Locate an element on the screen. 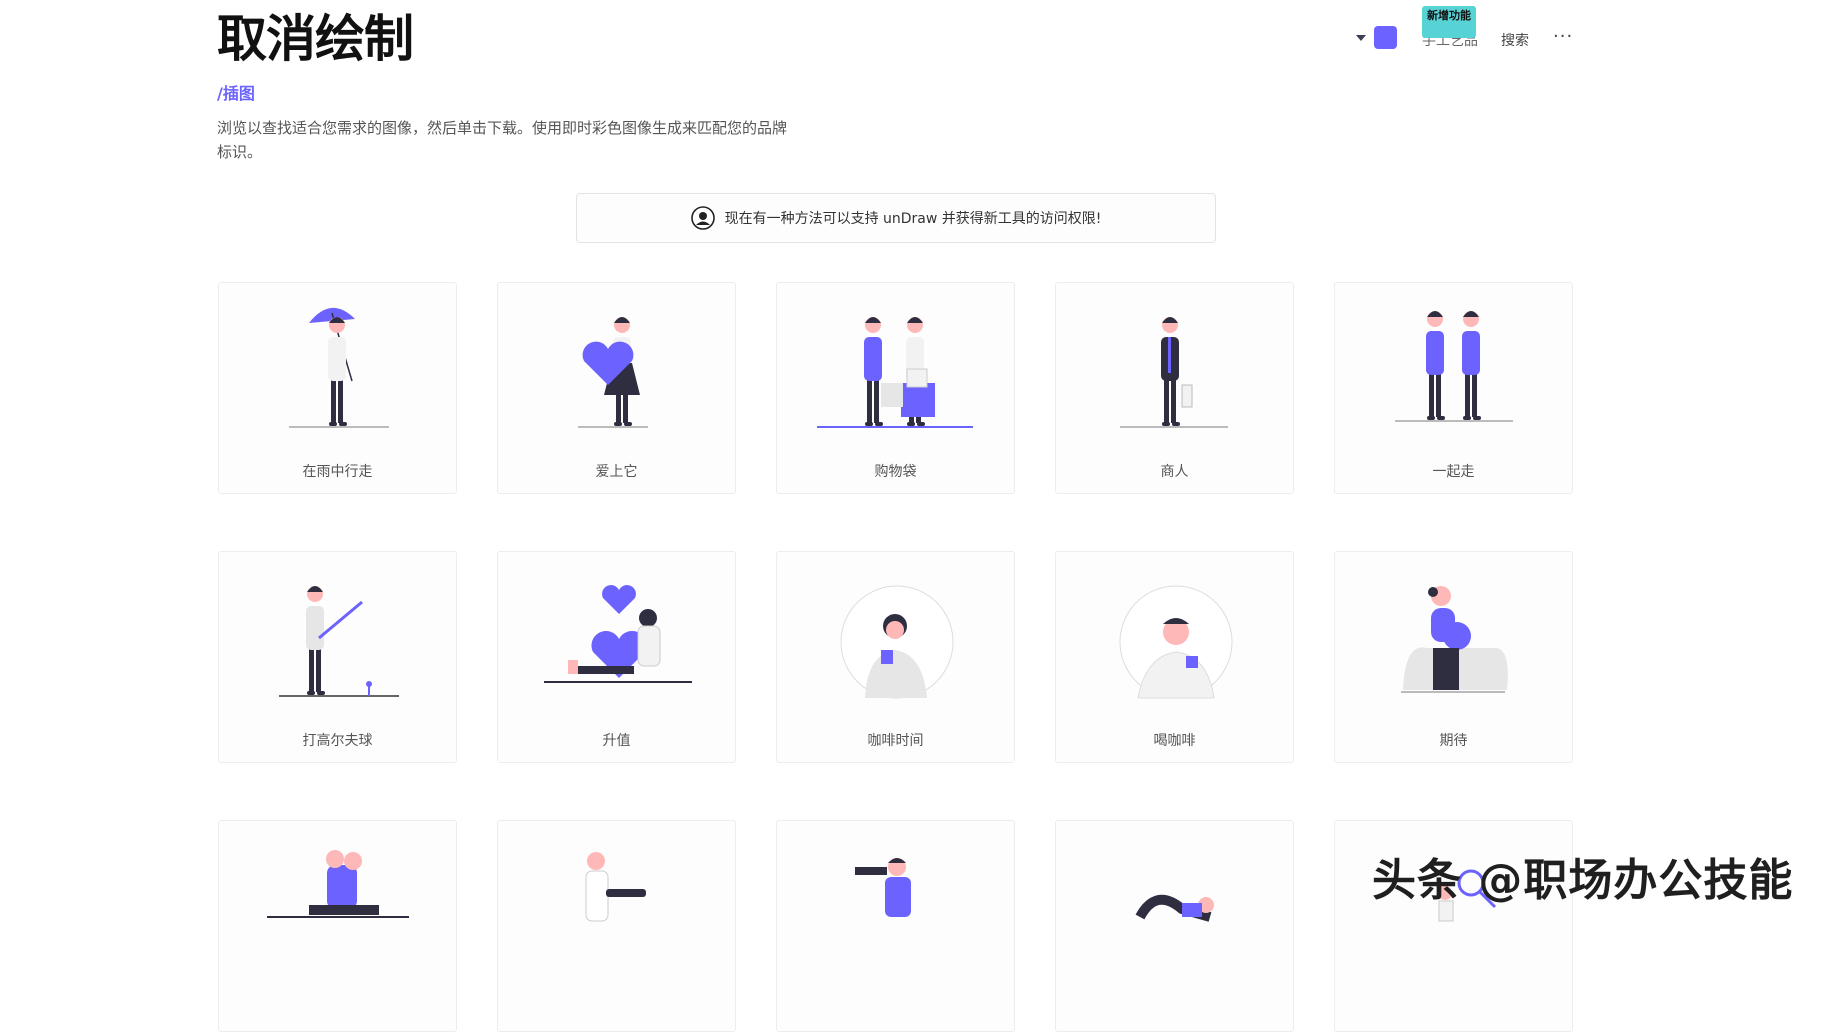 The width and height of the screenshot is (1828, 1032). illustration-card: 爱上它 is located at coordinates (616, 388).